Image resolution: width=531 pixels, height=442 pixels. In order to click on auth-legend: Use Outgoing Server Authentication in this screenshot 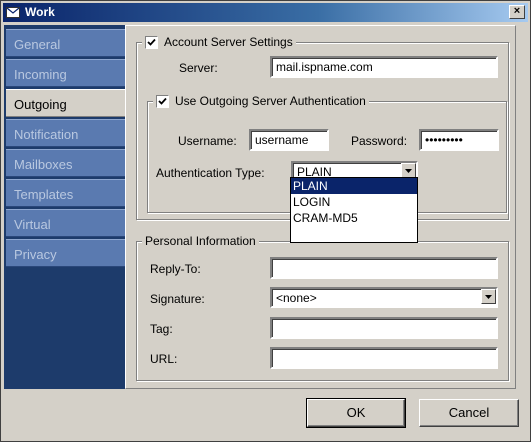, I will do `click(261, 101)`.